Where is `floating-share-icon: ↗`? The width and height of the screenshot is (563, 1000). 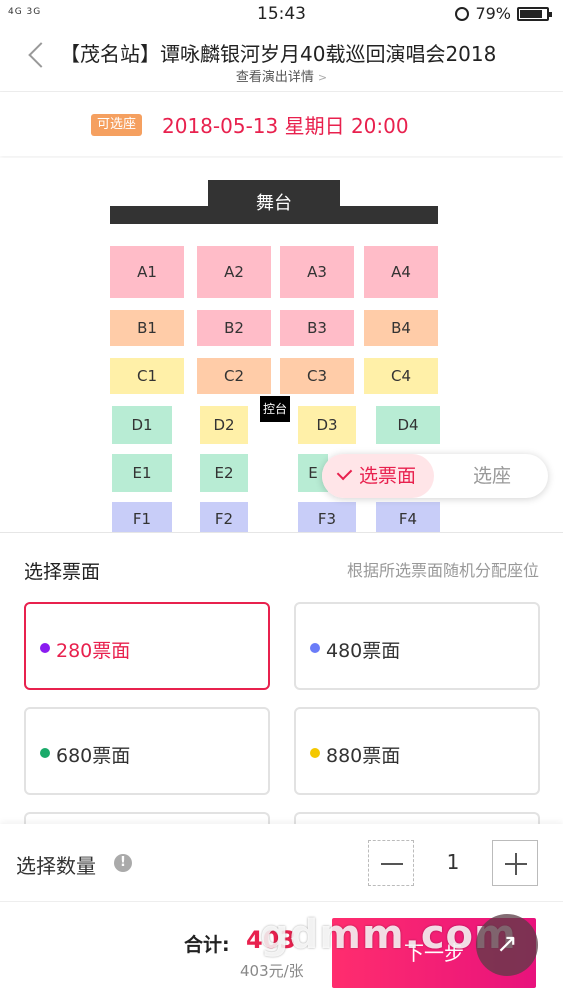
floating-share-icon: ↗ is located at coordinates (507, 945).